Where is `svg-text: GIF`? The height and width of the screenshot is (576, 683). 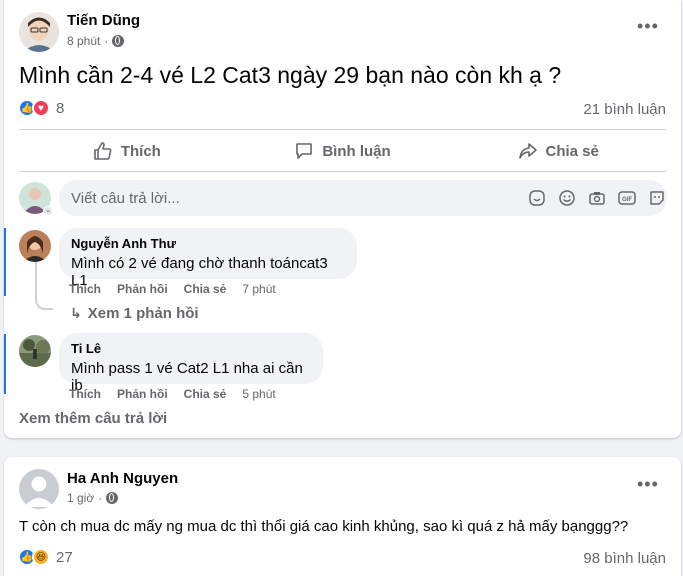
svg-text: GIF is located at coordinates (627, 200).